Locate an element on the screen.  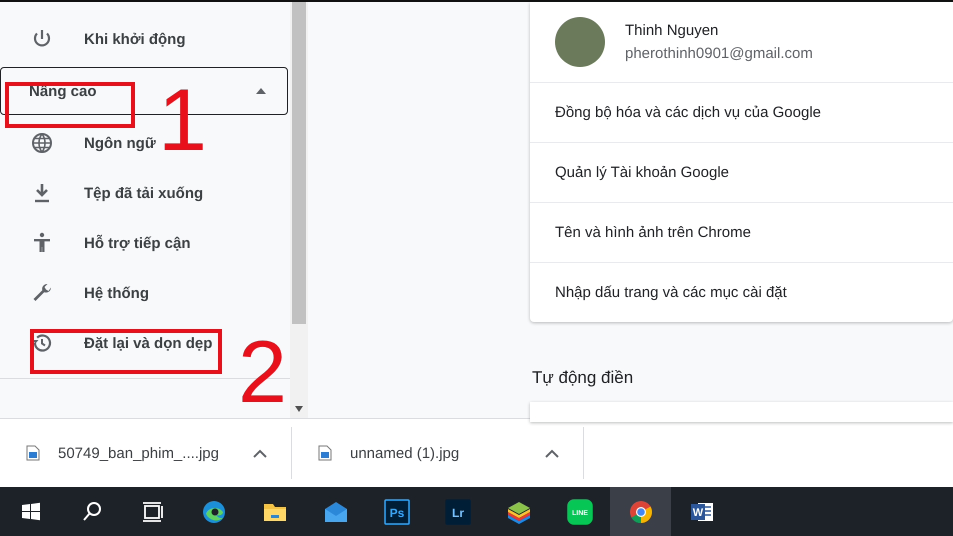
sidebar-item: Đặt lại và dọn dẹp is located at coordinates (148, 343).